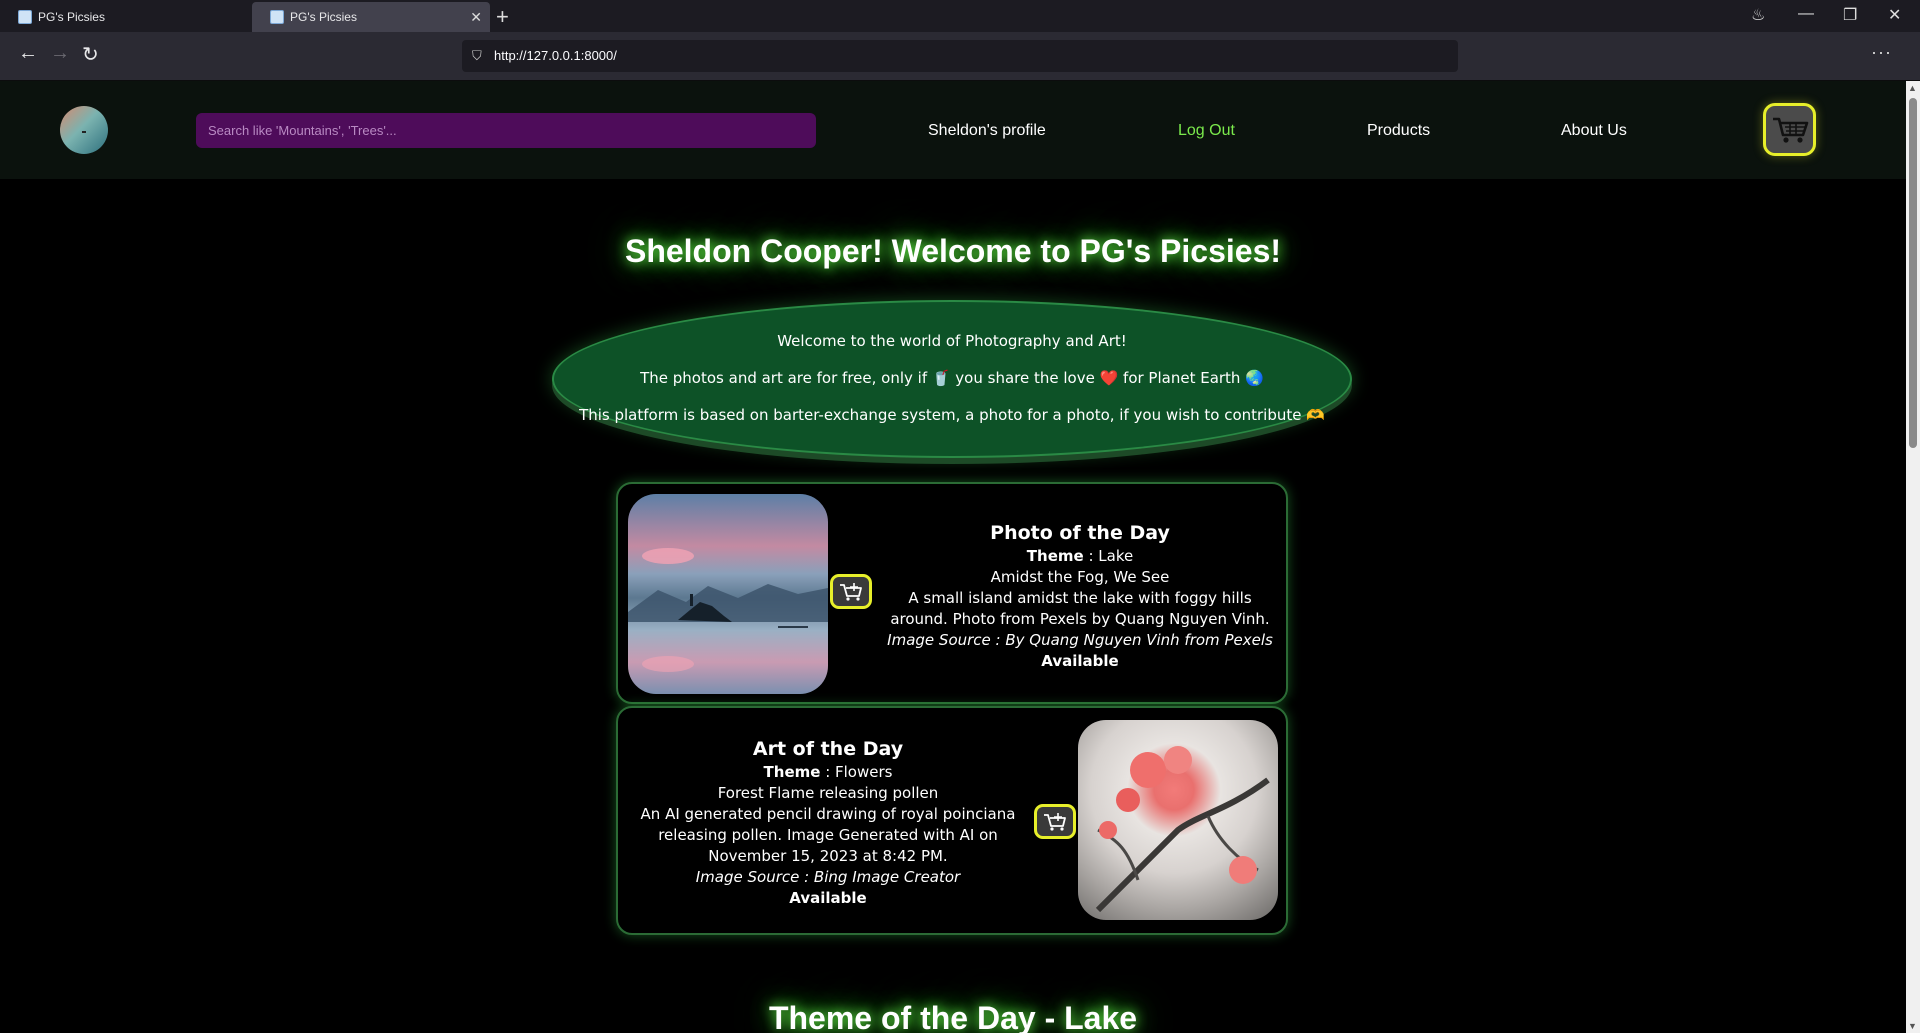  What do you see at coordinates (90, 54) in the screenshot?
I see `reload-icon: ↻` at bounding box center [90, 54].